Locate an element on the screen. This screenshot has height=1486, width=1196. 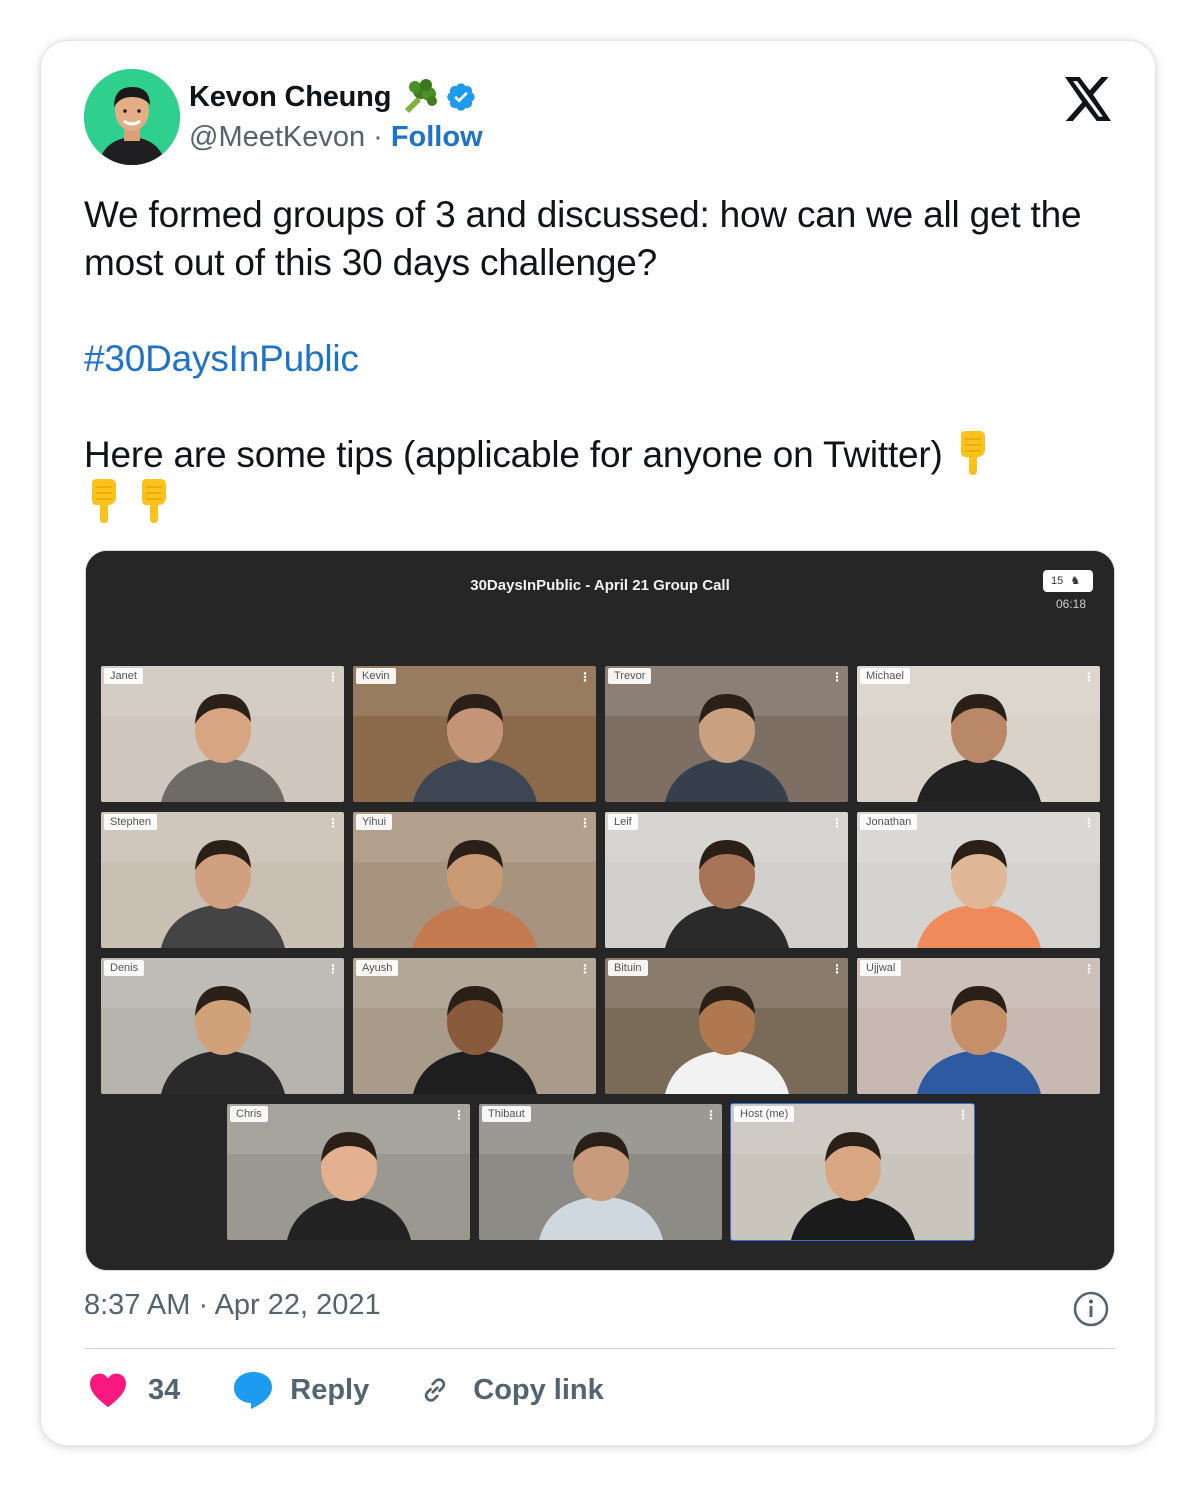
participant-tile: Leif ⋮ is located at coordinates (726, 880).